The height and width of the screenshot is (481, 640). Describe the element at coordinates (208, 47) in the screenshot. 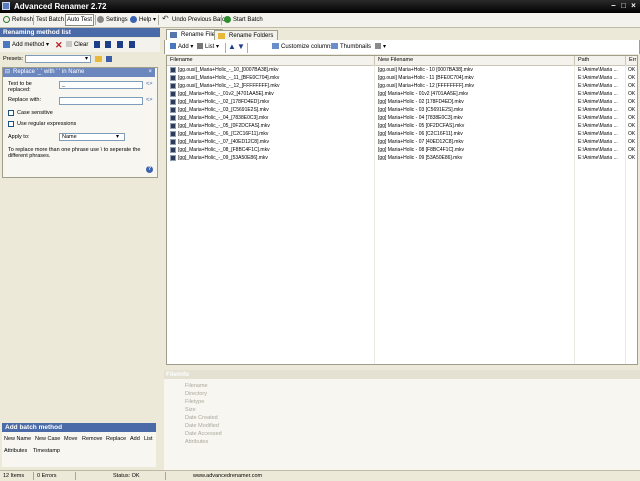

I see `list-button: List ▾` at that location.